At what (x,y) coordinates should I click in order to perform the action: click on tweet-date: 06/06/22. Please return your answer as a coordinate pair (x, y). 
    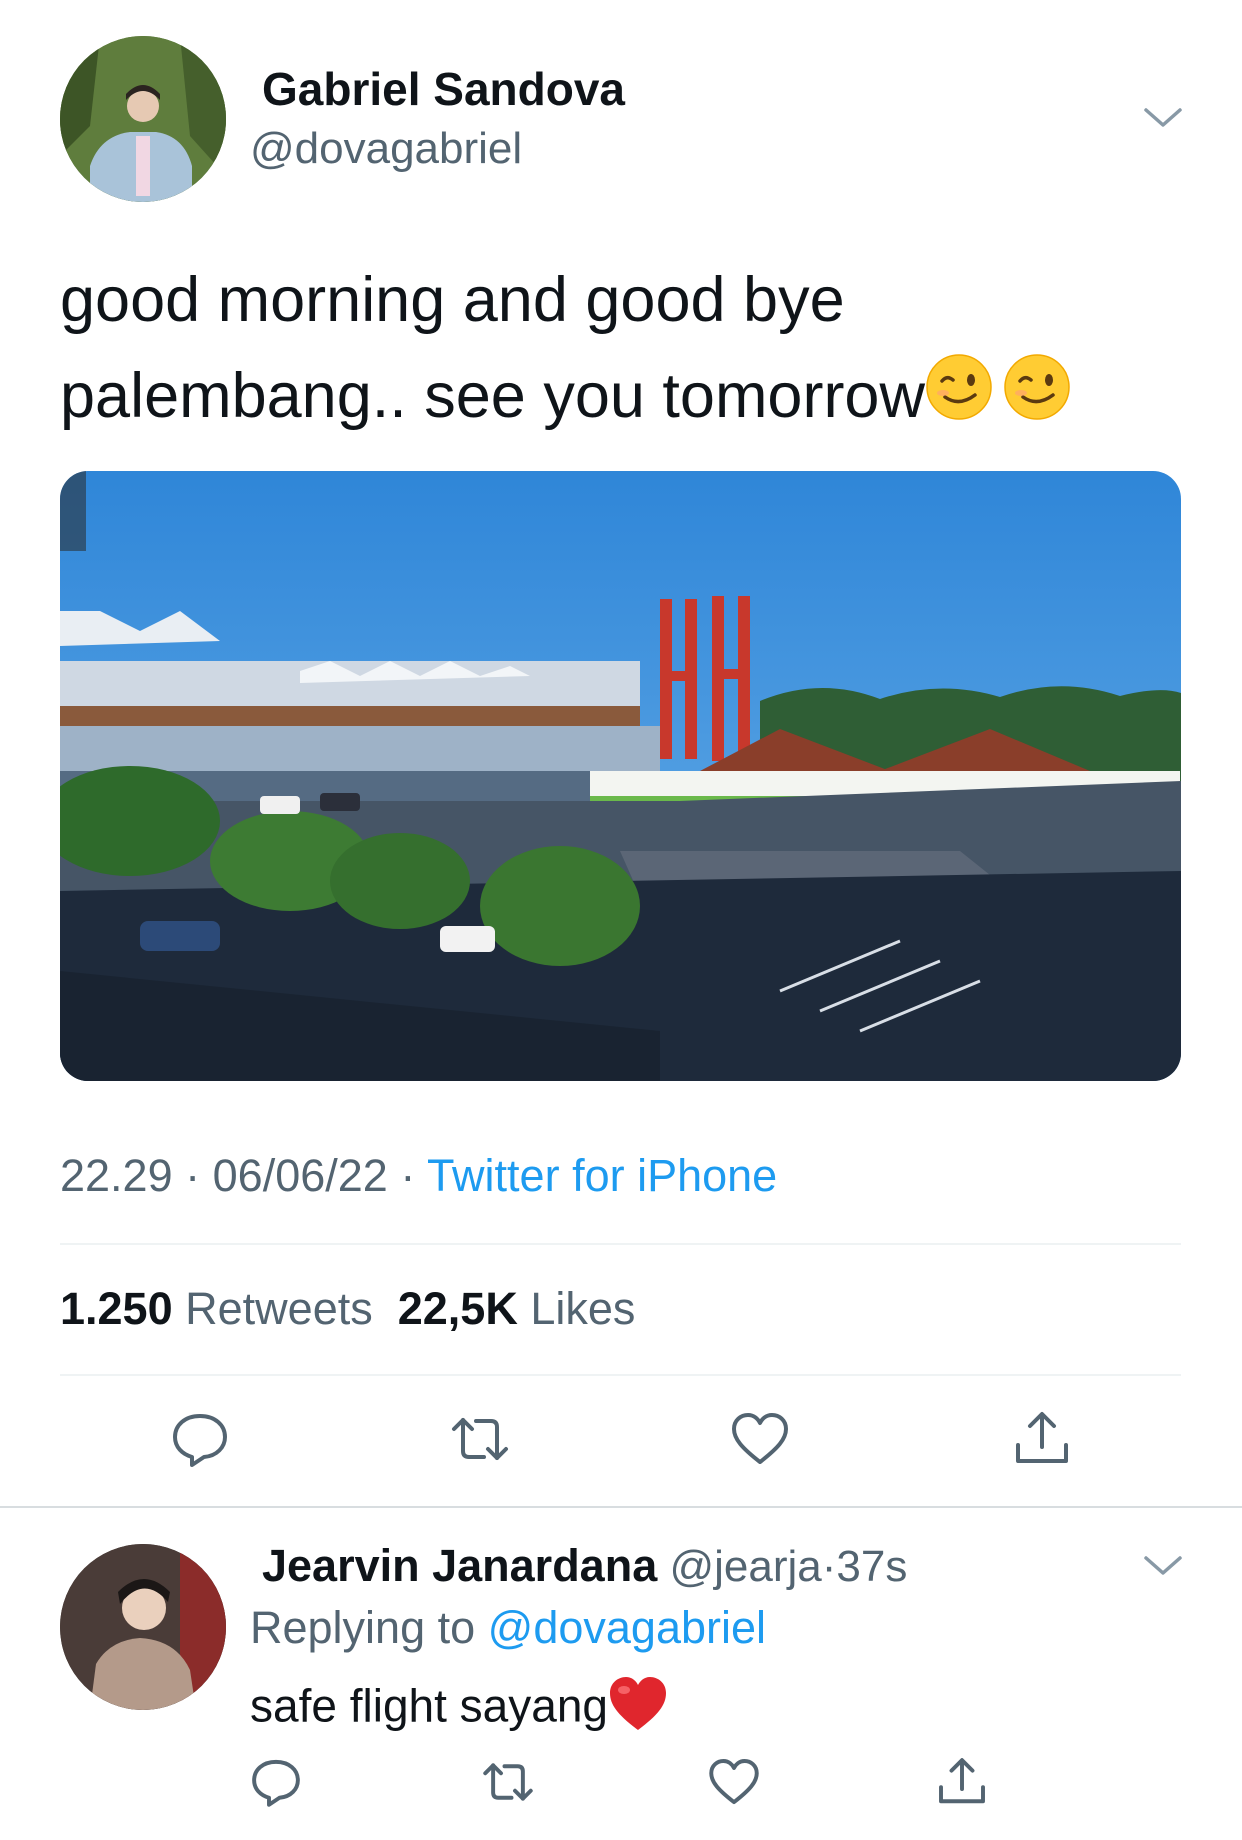
    Looking at the image, I should click on (300, 1175).